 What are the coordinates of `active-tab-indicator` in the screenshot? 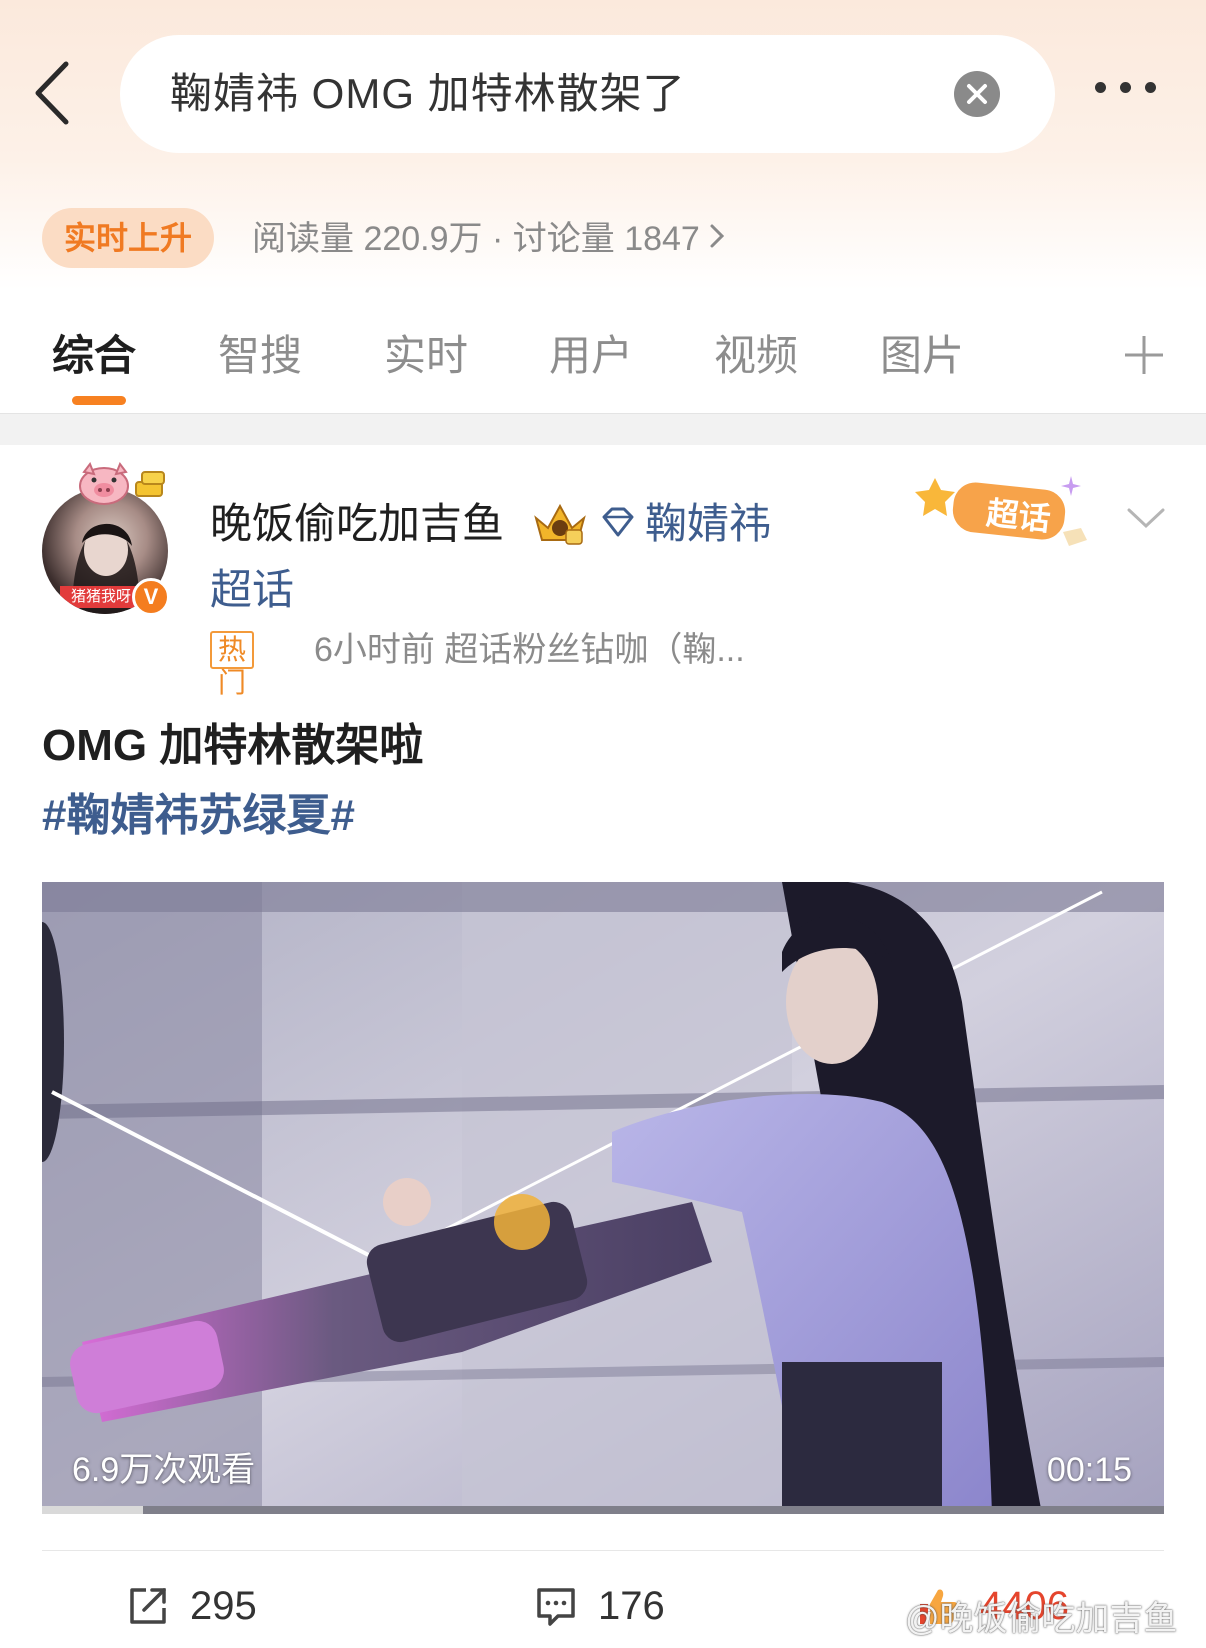 It's located at (99, 400).